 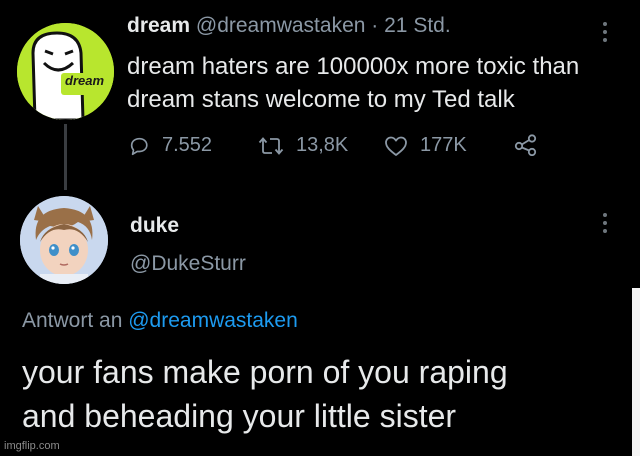 I want to click on tweet-text-line-1: dream haters are 100000x more toxic than, so click(x=353, y=66).